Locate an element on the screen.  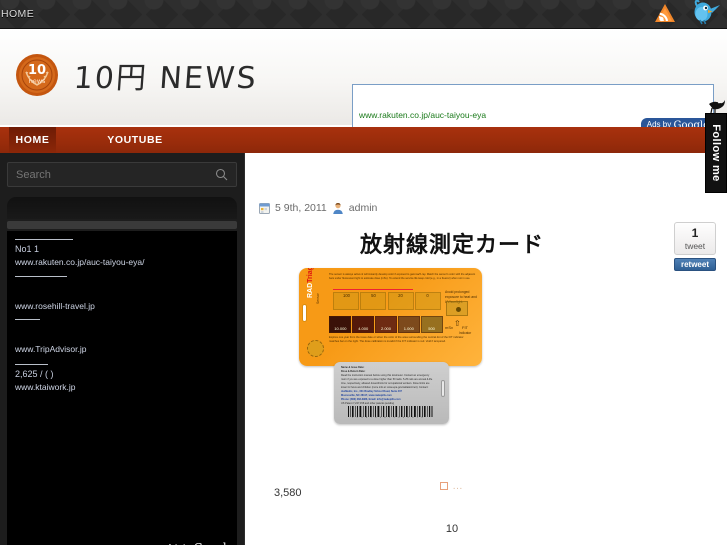
nav-item-youtube: YOUTUBE is located at coordinates (135, 140).